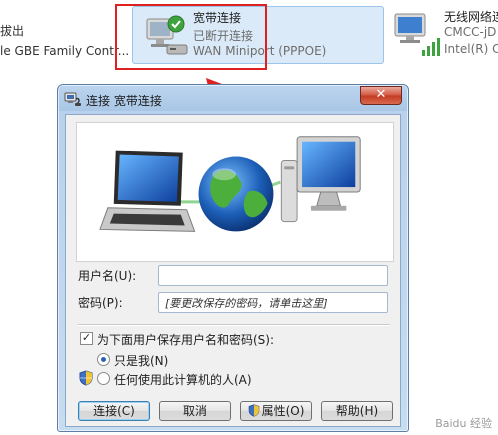  Describe the element at coordinates (86, 338) in the screenshot. I see `save-credentials-checkbox: ✓` at that location.